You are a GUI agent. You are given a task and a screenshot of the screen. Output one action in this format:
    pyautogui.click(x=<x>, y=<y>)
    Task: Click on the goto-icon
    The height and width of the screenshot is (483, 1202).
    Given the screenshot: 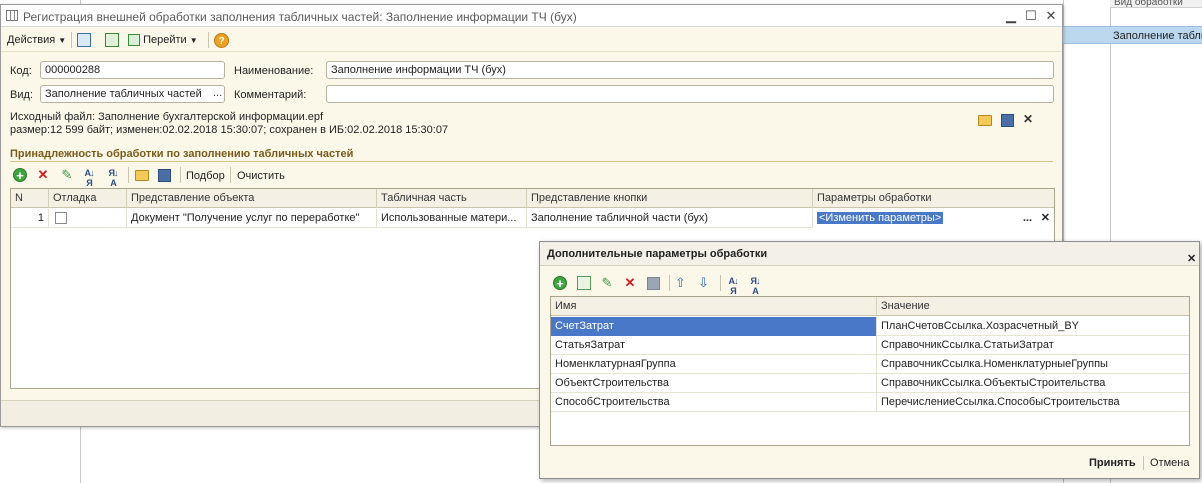 What is the action you would take?
    pyautogui.click(x=134, y=40)
    